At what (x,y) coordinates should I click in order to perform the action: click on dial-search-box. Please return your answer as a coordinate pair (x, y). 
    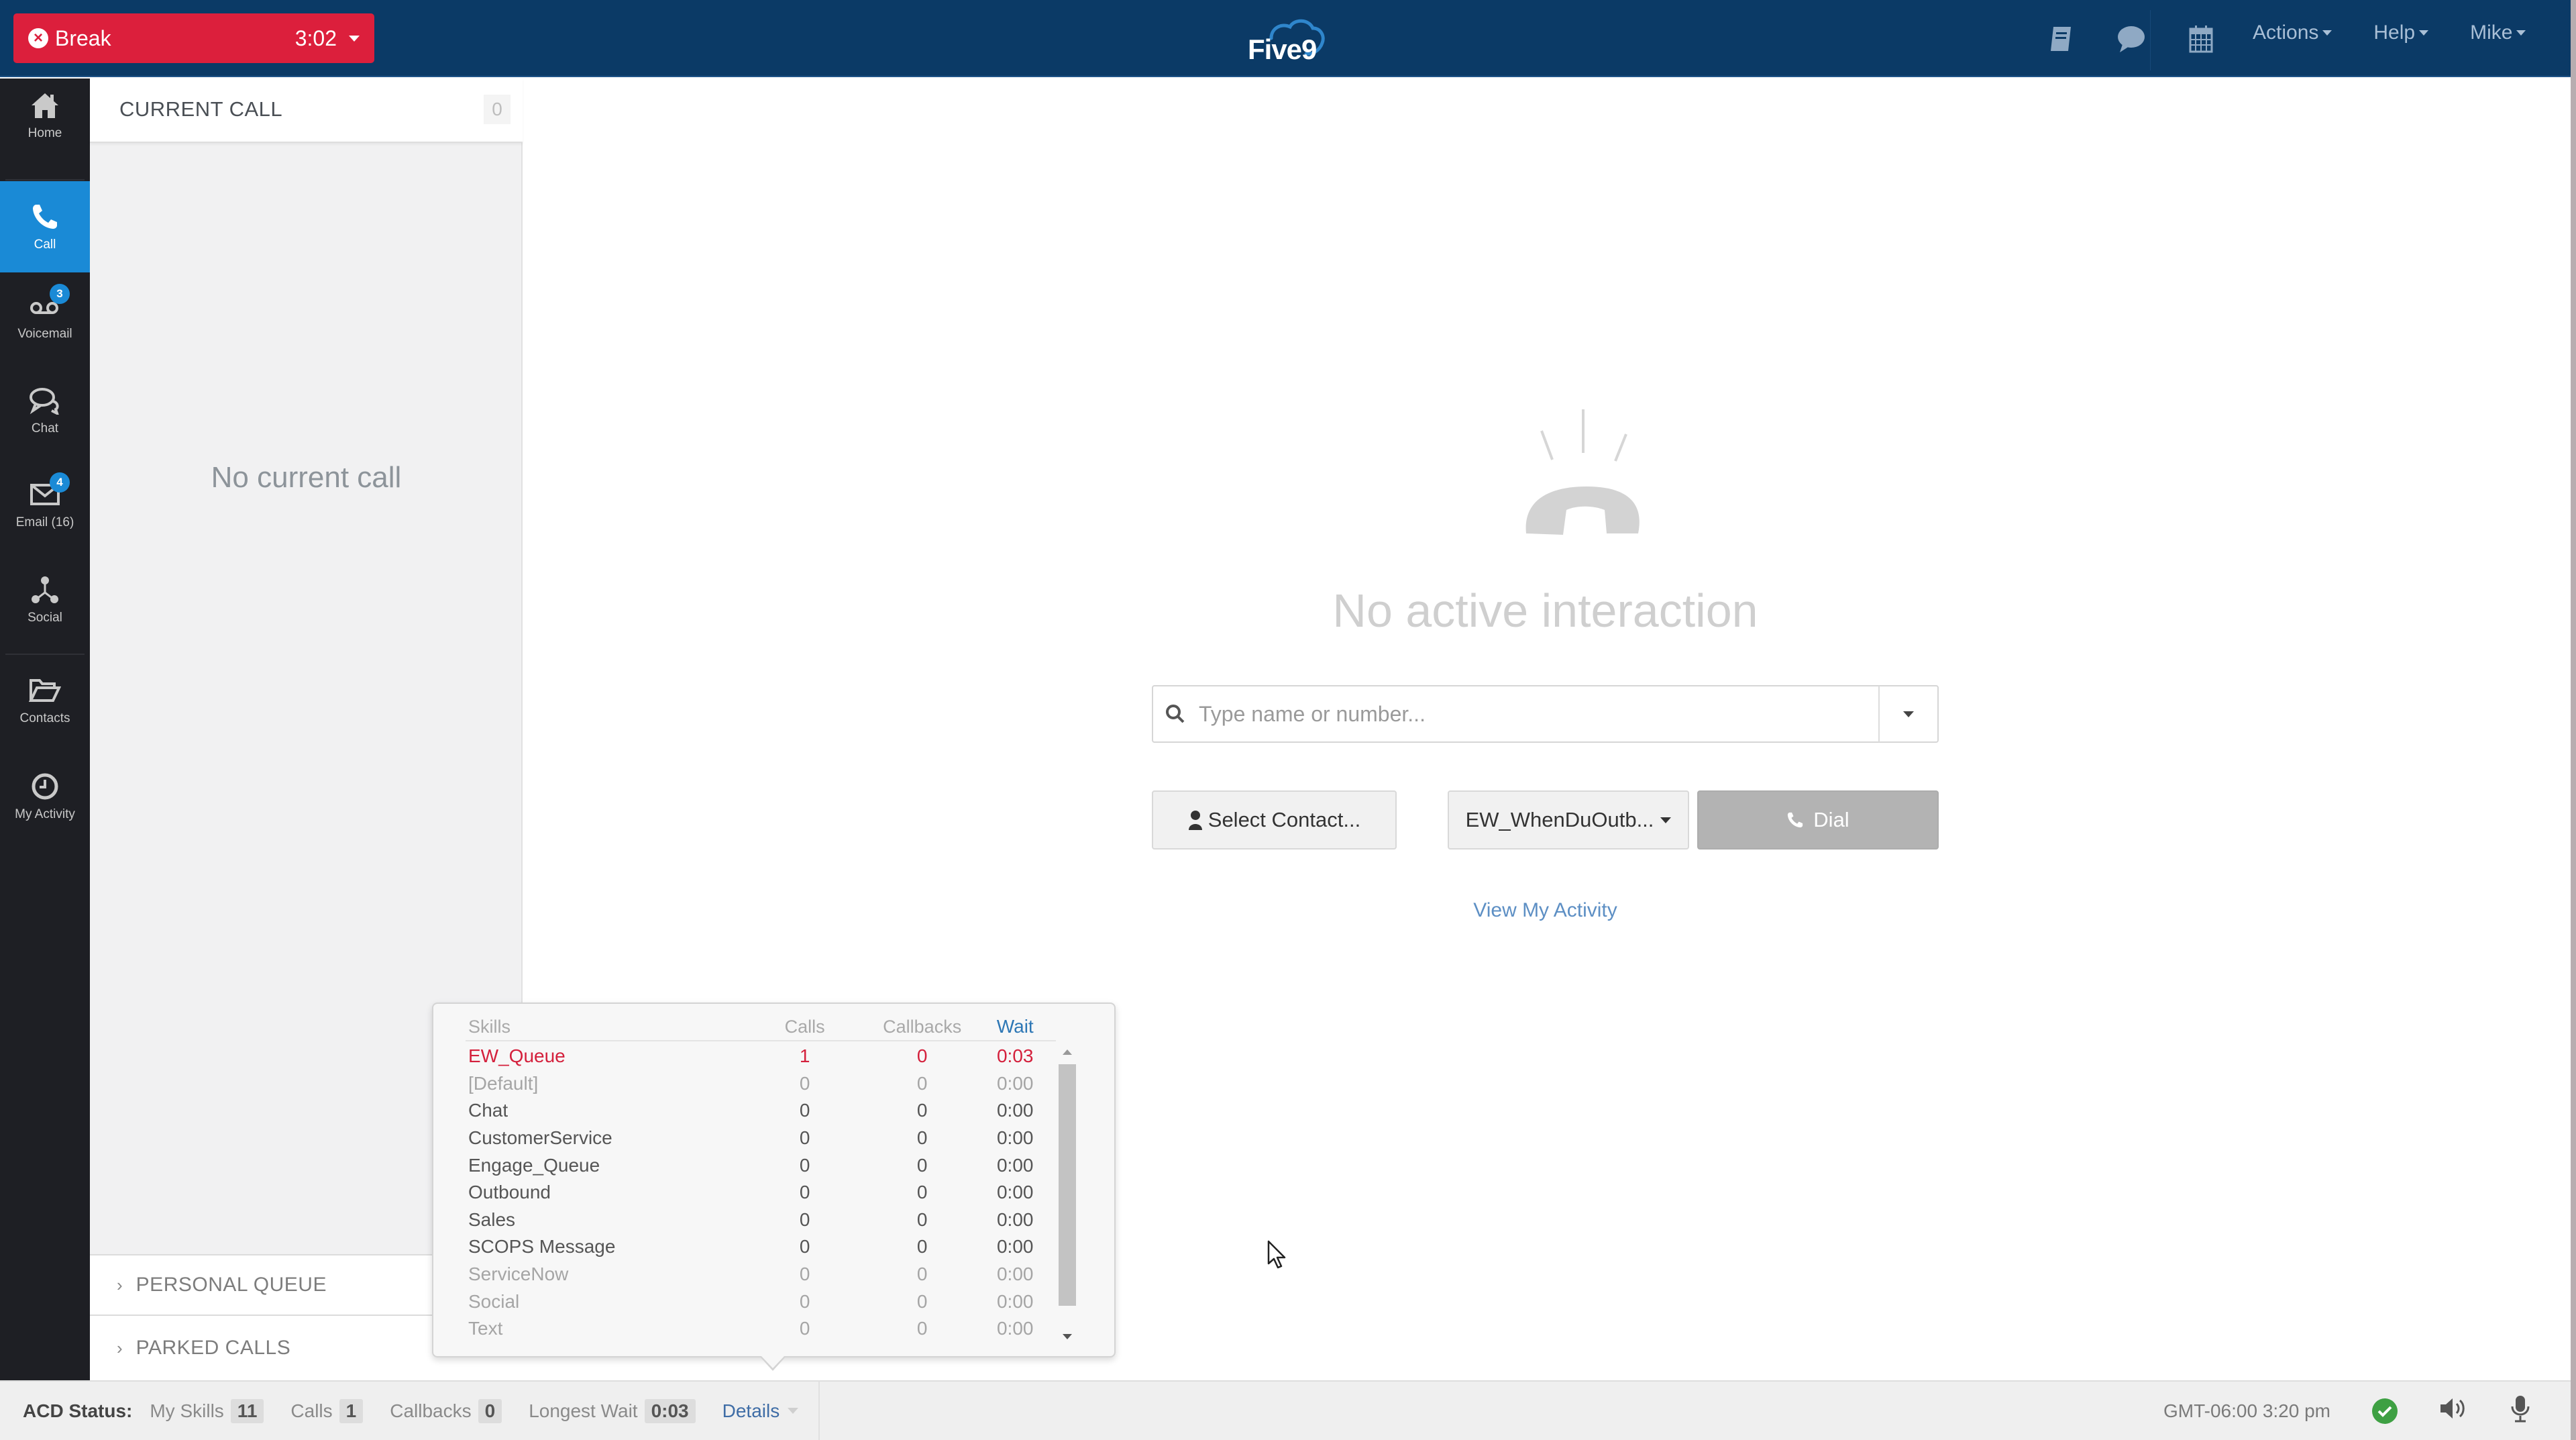
    Looking at the image, I should click on (1545, 714).